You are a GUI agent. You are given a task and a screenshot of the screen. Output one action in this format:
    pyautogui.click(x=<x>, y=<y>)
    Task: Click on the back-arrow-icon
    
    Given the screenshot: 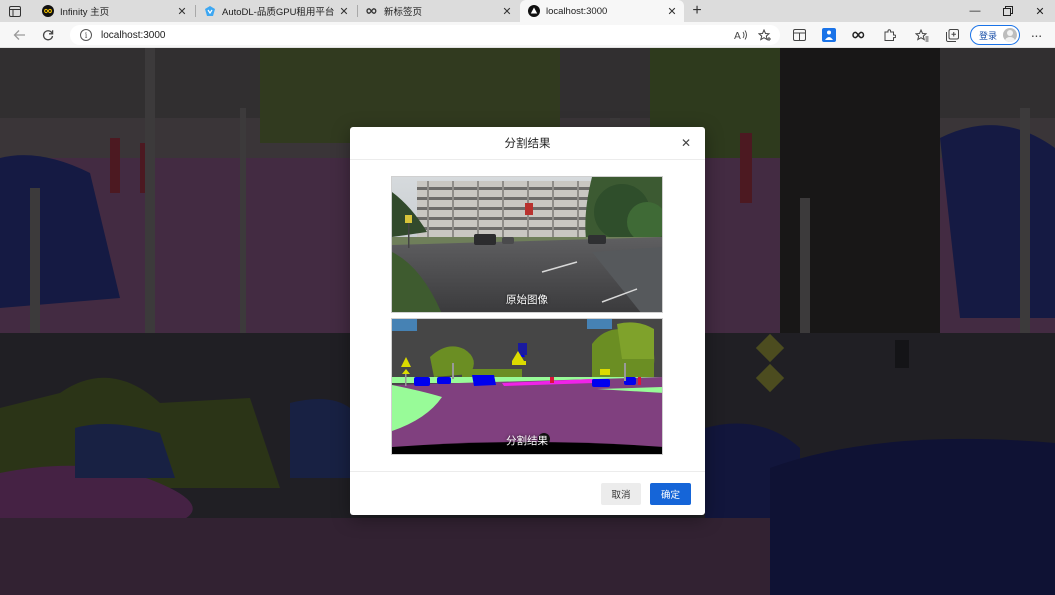 What is the action you would take?
    pyautogui.click(x=19, y=35)
    